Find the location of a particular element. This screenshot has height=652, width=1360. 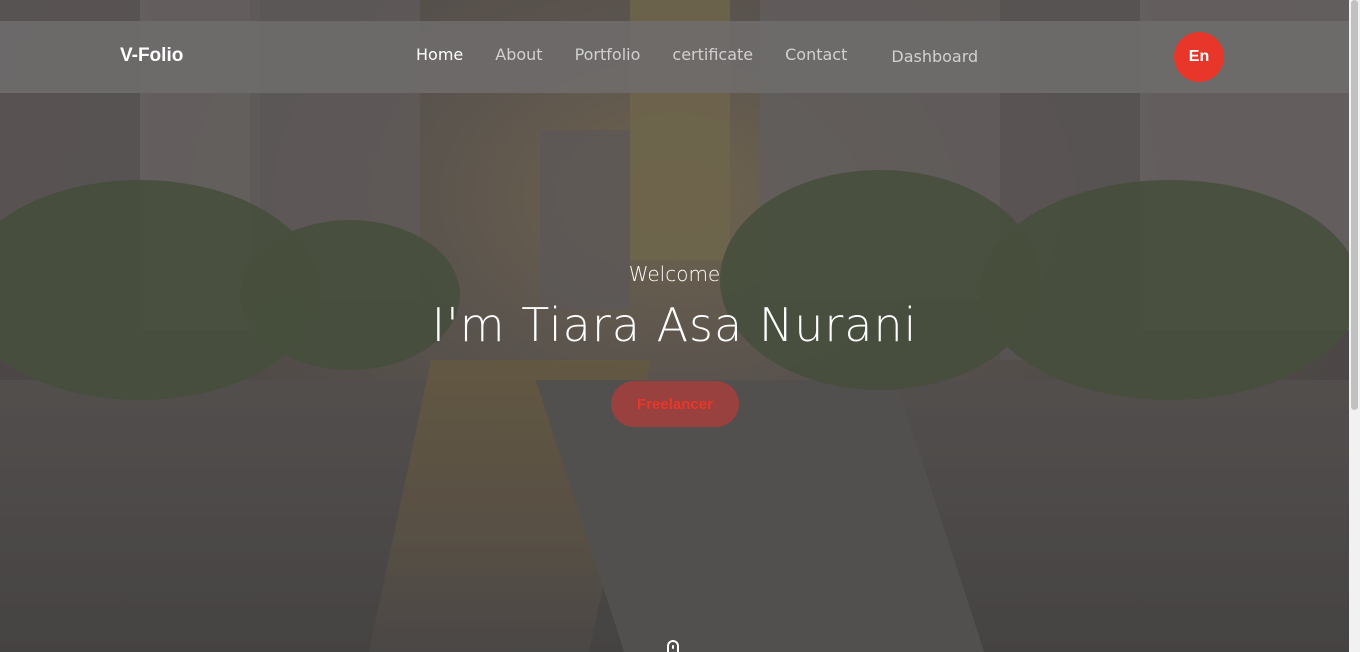

nav-link-home: Home is located at coordinates (439, 54).